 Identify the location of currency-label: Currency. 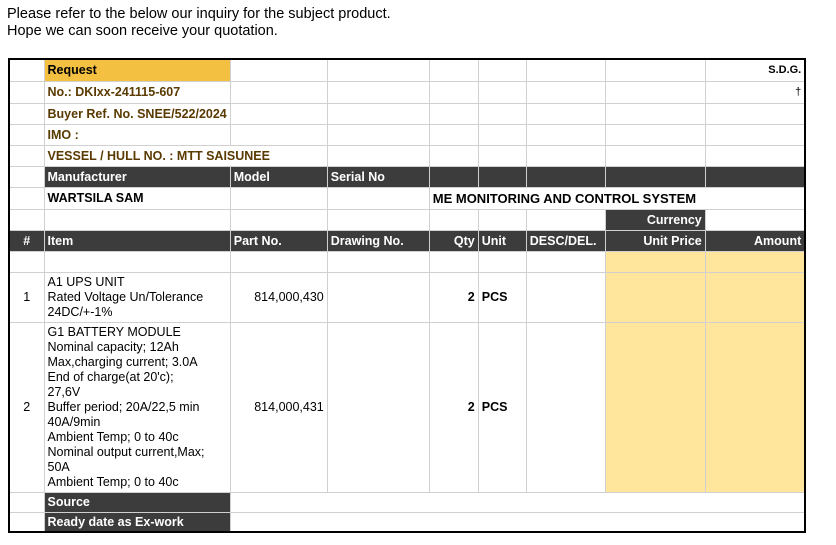
(655, 219).